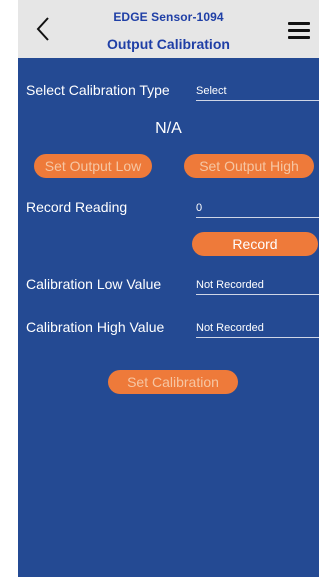 The height and width of the screenshot is (577, 320). I want to click on set-calibration-button: Set Calibration, so click(173, 382).